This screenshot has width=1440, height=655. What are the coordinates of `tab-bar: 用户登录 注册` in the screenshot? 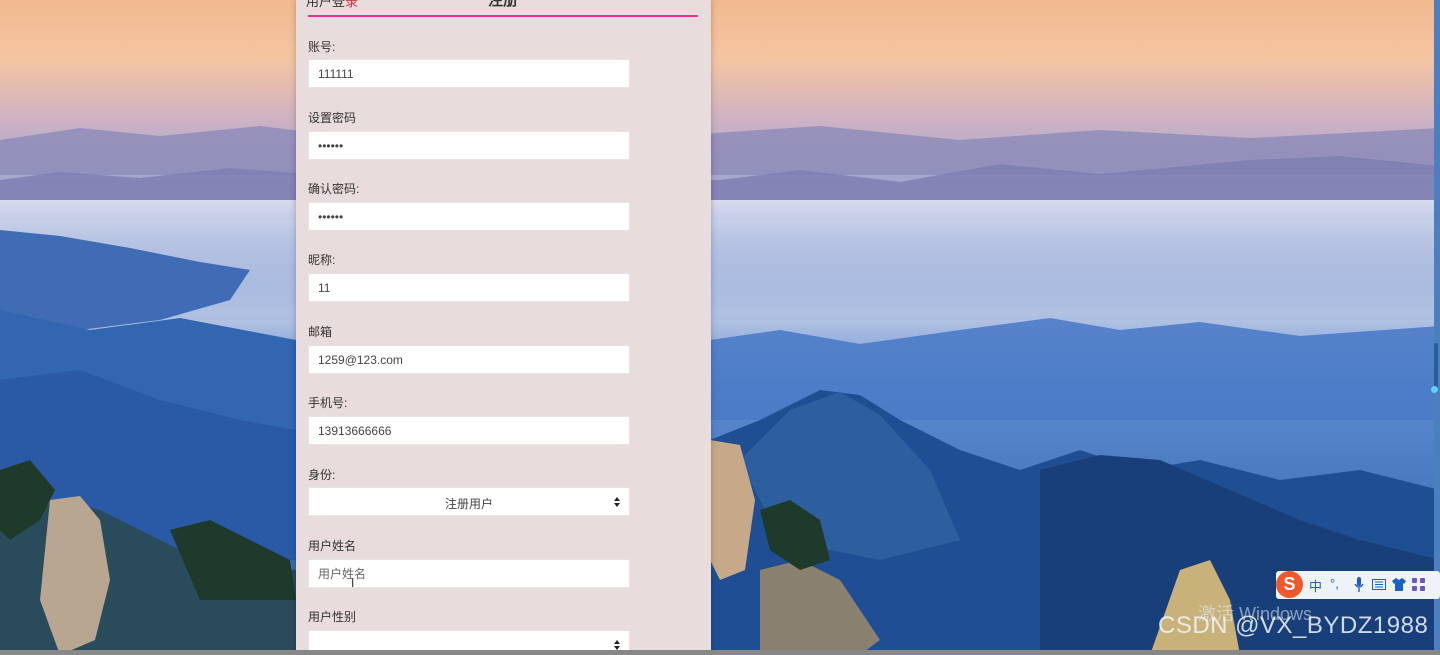 It's located at (503, 9).